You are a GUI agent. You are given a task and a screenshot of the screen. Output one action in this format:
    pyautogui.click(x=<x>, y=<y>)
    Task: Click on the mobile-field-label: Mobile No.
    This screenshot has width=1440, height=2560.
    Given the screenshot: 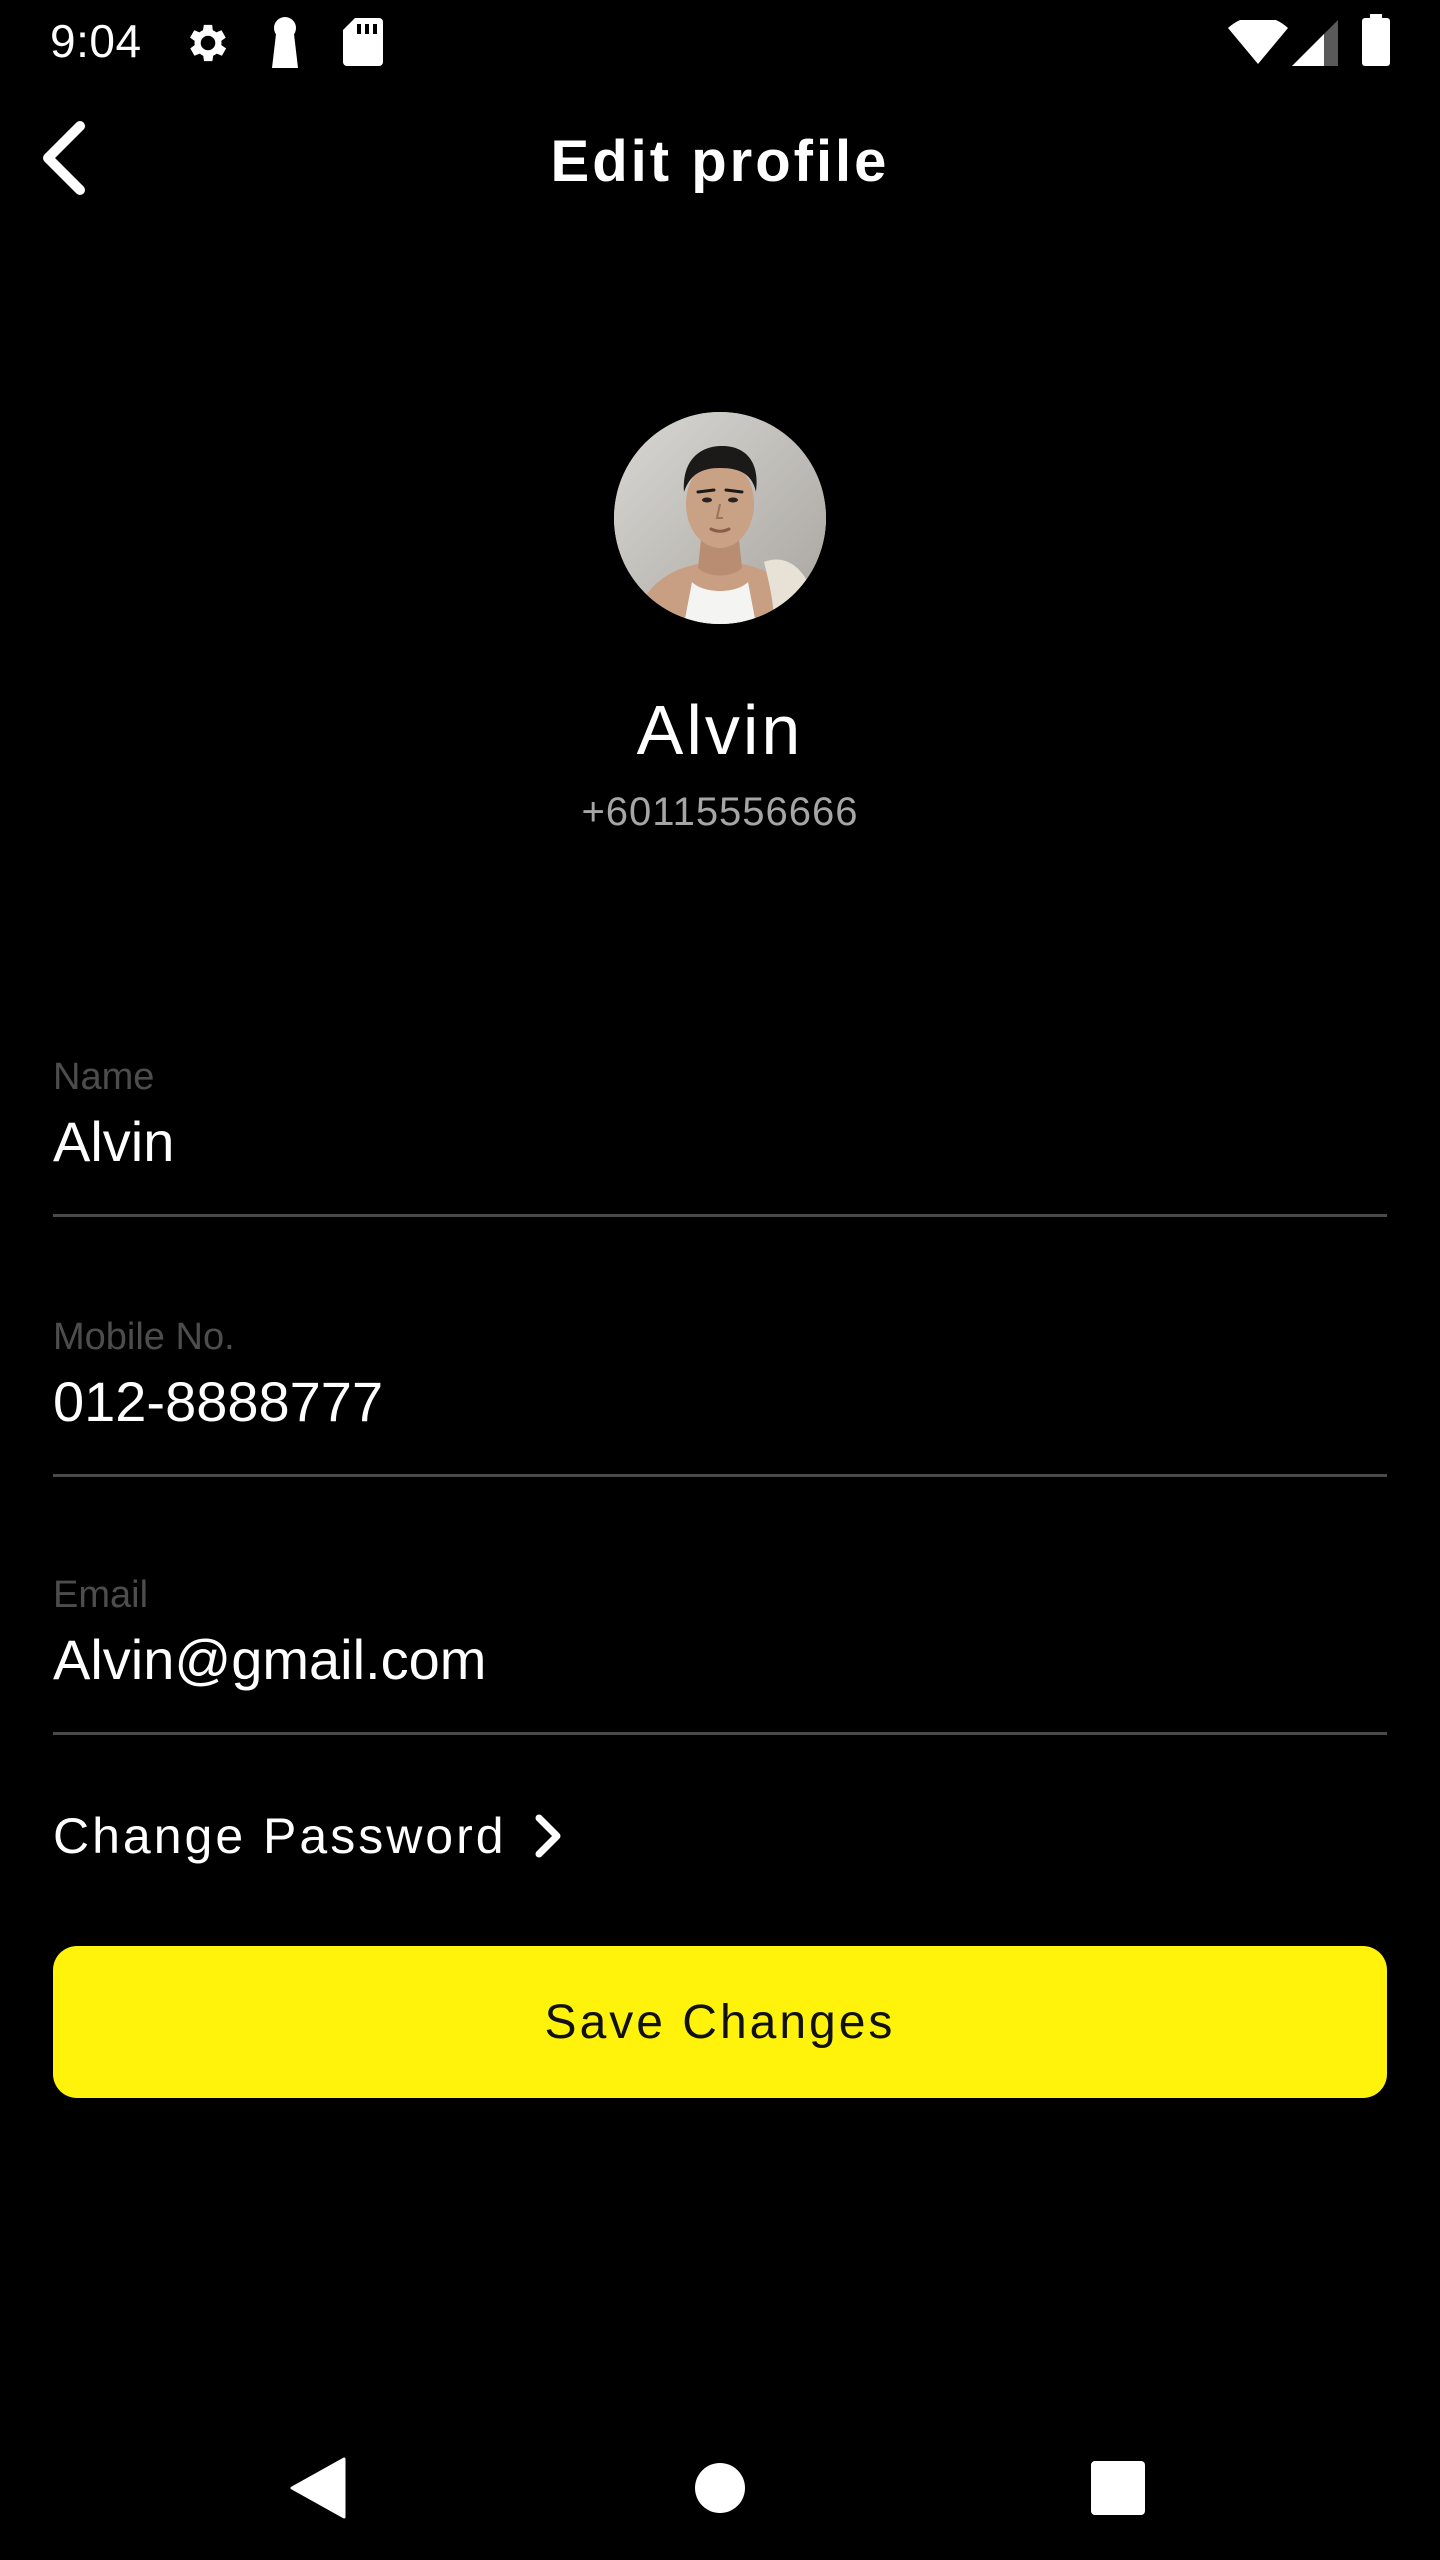 What is the action you would take?
    pyautogui.click(x=144, y=1337)
    